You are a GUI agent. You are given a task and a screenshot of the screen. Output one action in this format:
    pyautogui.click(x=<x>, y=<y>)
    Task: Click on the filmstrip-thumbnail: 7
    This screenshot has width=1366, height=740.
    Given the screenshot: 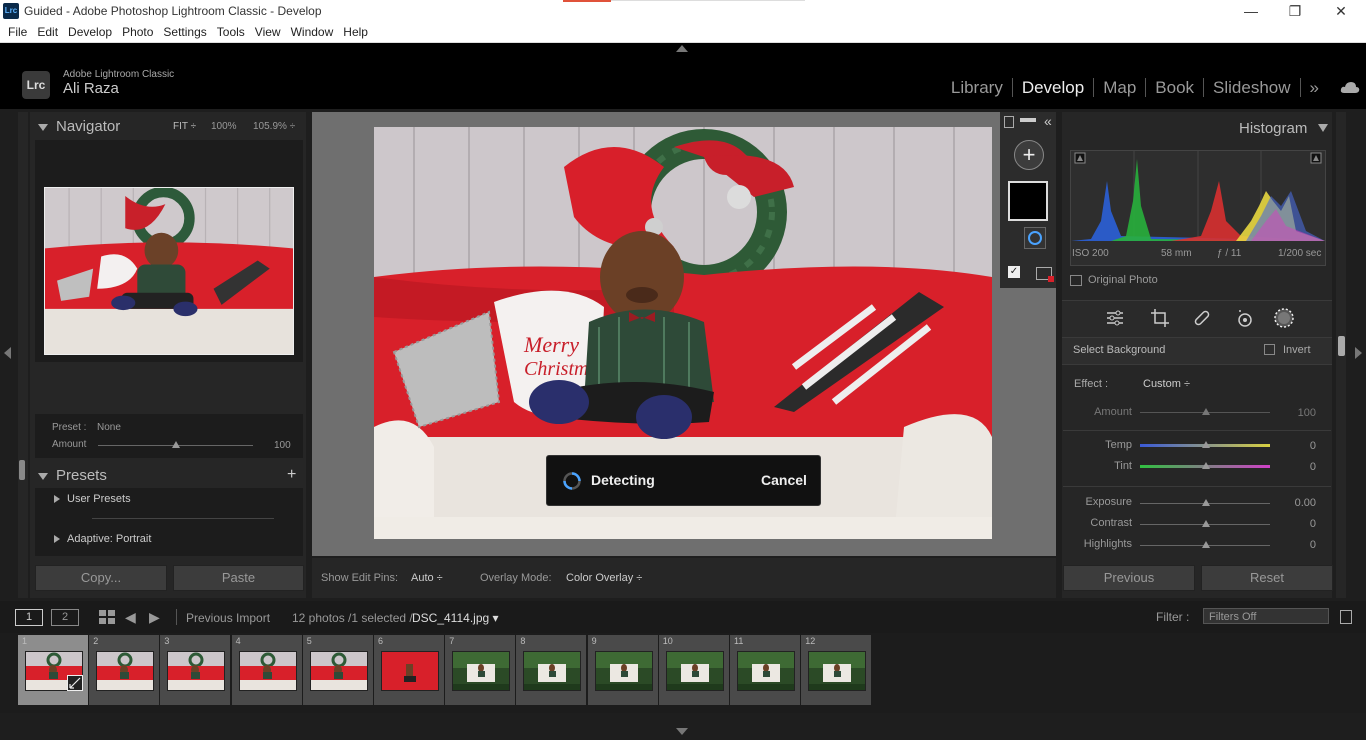 What is the action you would take?
    pyautogui.click(x=480, y=670)
    